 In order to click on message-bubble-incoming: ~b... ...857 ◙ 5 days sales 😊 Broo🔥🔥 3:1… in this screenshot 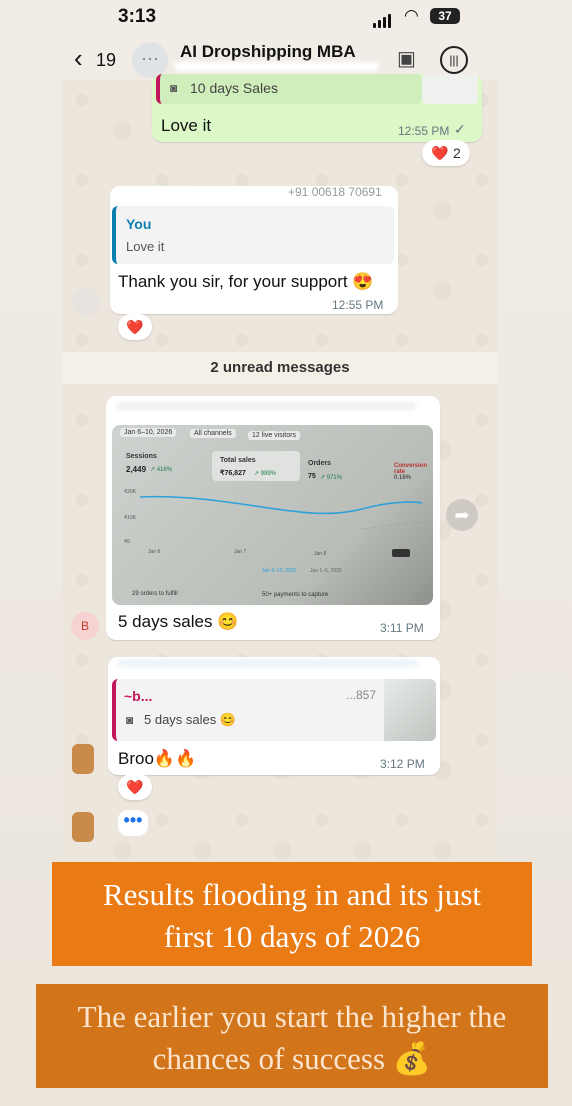, I will do `click(274, 716)`.